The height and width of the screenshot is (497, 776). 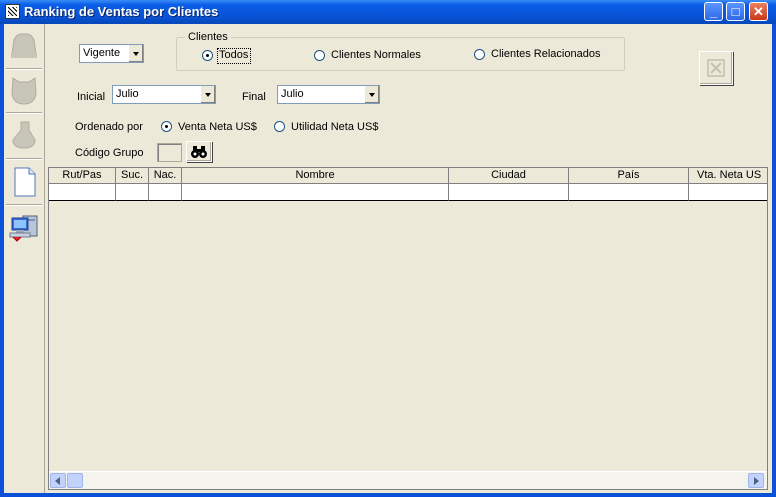 I want to click on column-header-nombre: Nombre, so click(x=315, y=176).